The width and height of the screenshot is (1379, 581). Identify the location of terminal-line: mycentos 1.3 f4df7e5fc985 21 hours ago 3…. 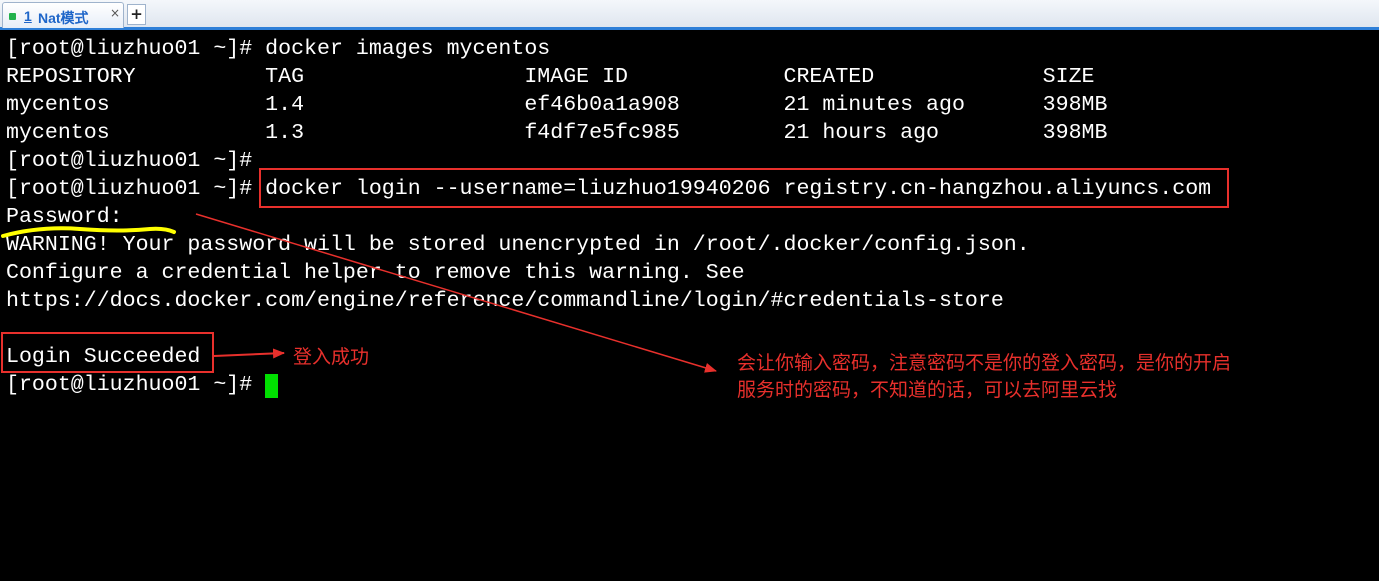
(557, 133).